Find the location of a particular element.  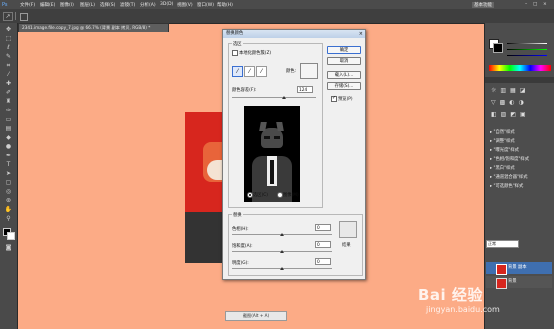

auto-select-checkbox is located at coordinates (24, 17).